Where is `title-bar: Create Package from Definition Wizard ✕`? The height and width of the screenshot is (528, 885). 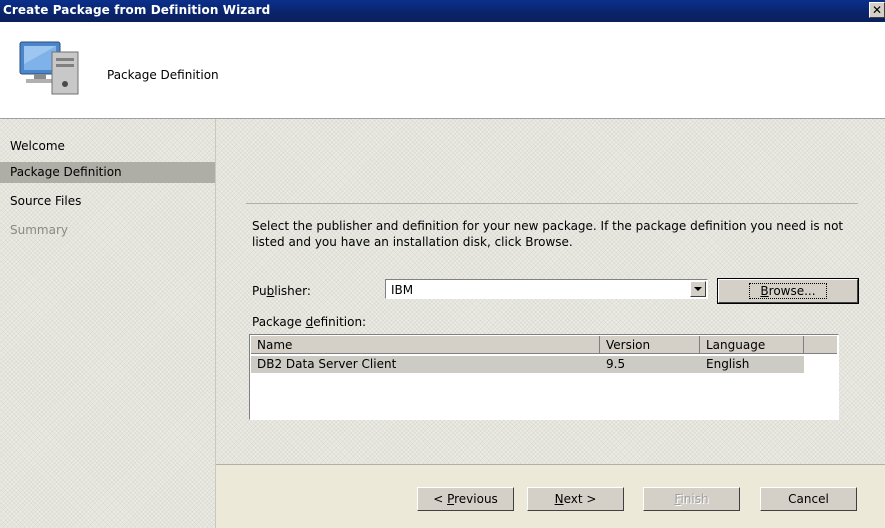 title-bar: Create Package from Definition Wizard ✕ is located at coordinates (442, 11).